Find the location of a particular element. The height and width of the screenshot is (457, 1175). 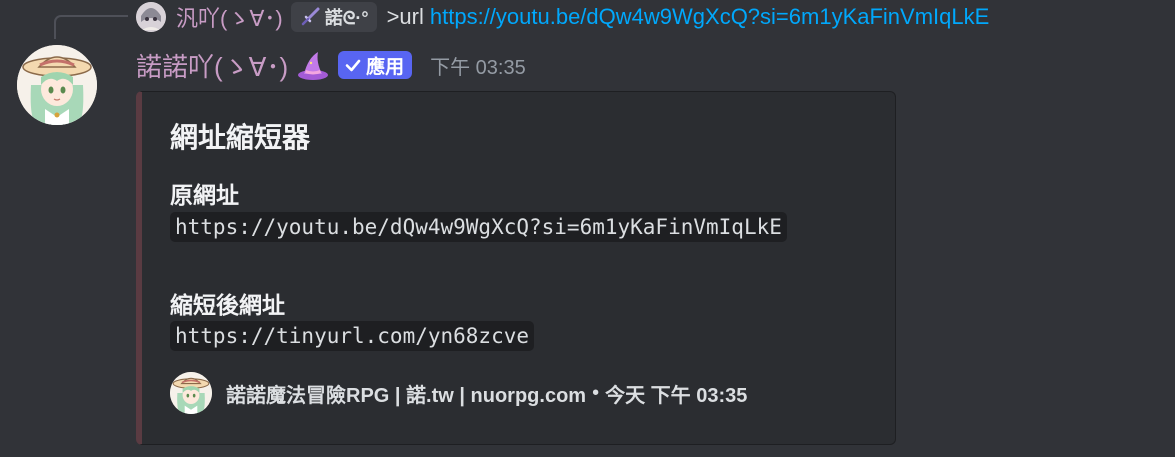

footer-timestamp: 今天 下午 03:35 is located at coordinates (676, 395).